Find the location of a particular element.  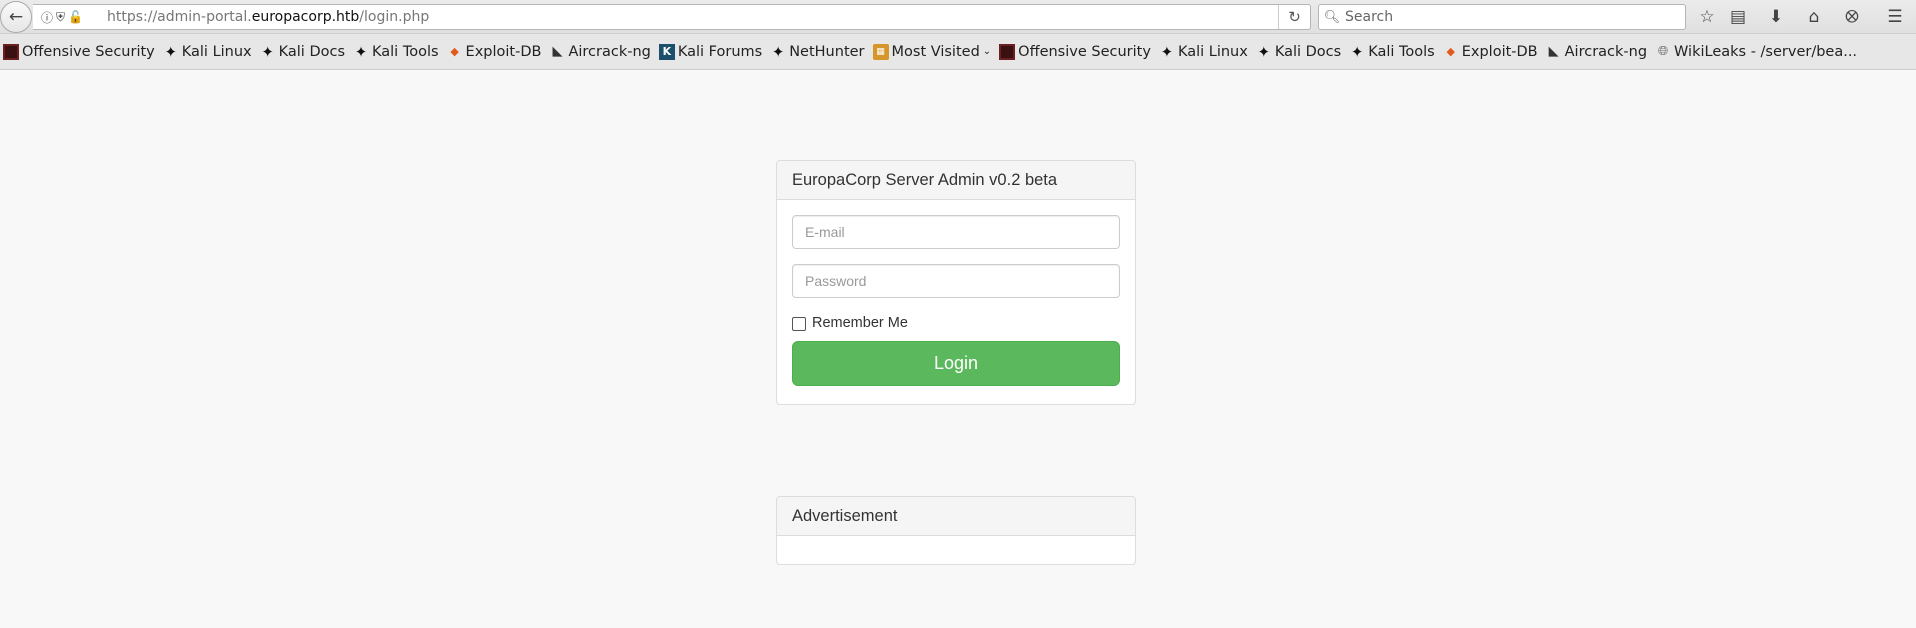

pocket-button: ⭙ is located at coordinates (1852, 17).